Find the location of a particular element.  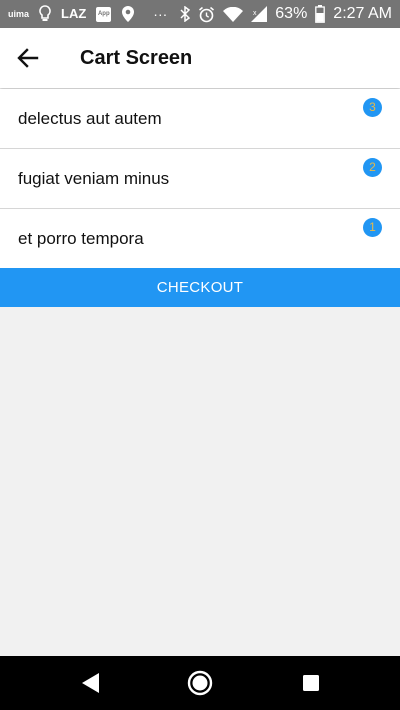

cart-item: fugiat veniam minus 2 is located at coordinates (200, 179).